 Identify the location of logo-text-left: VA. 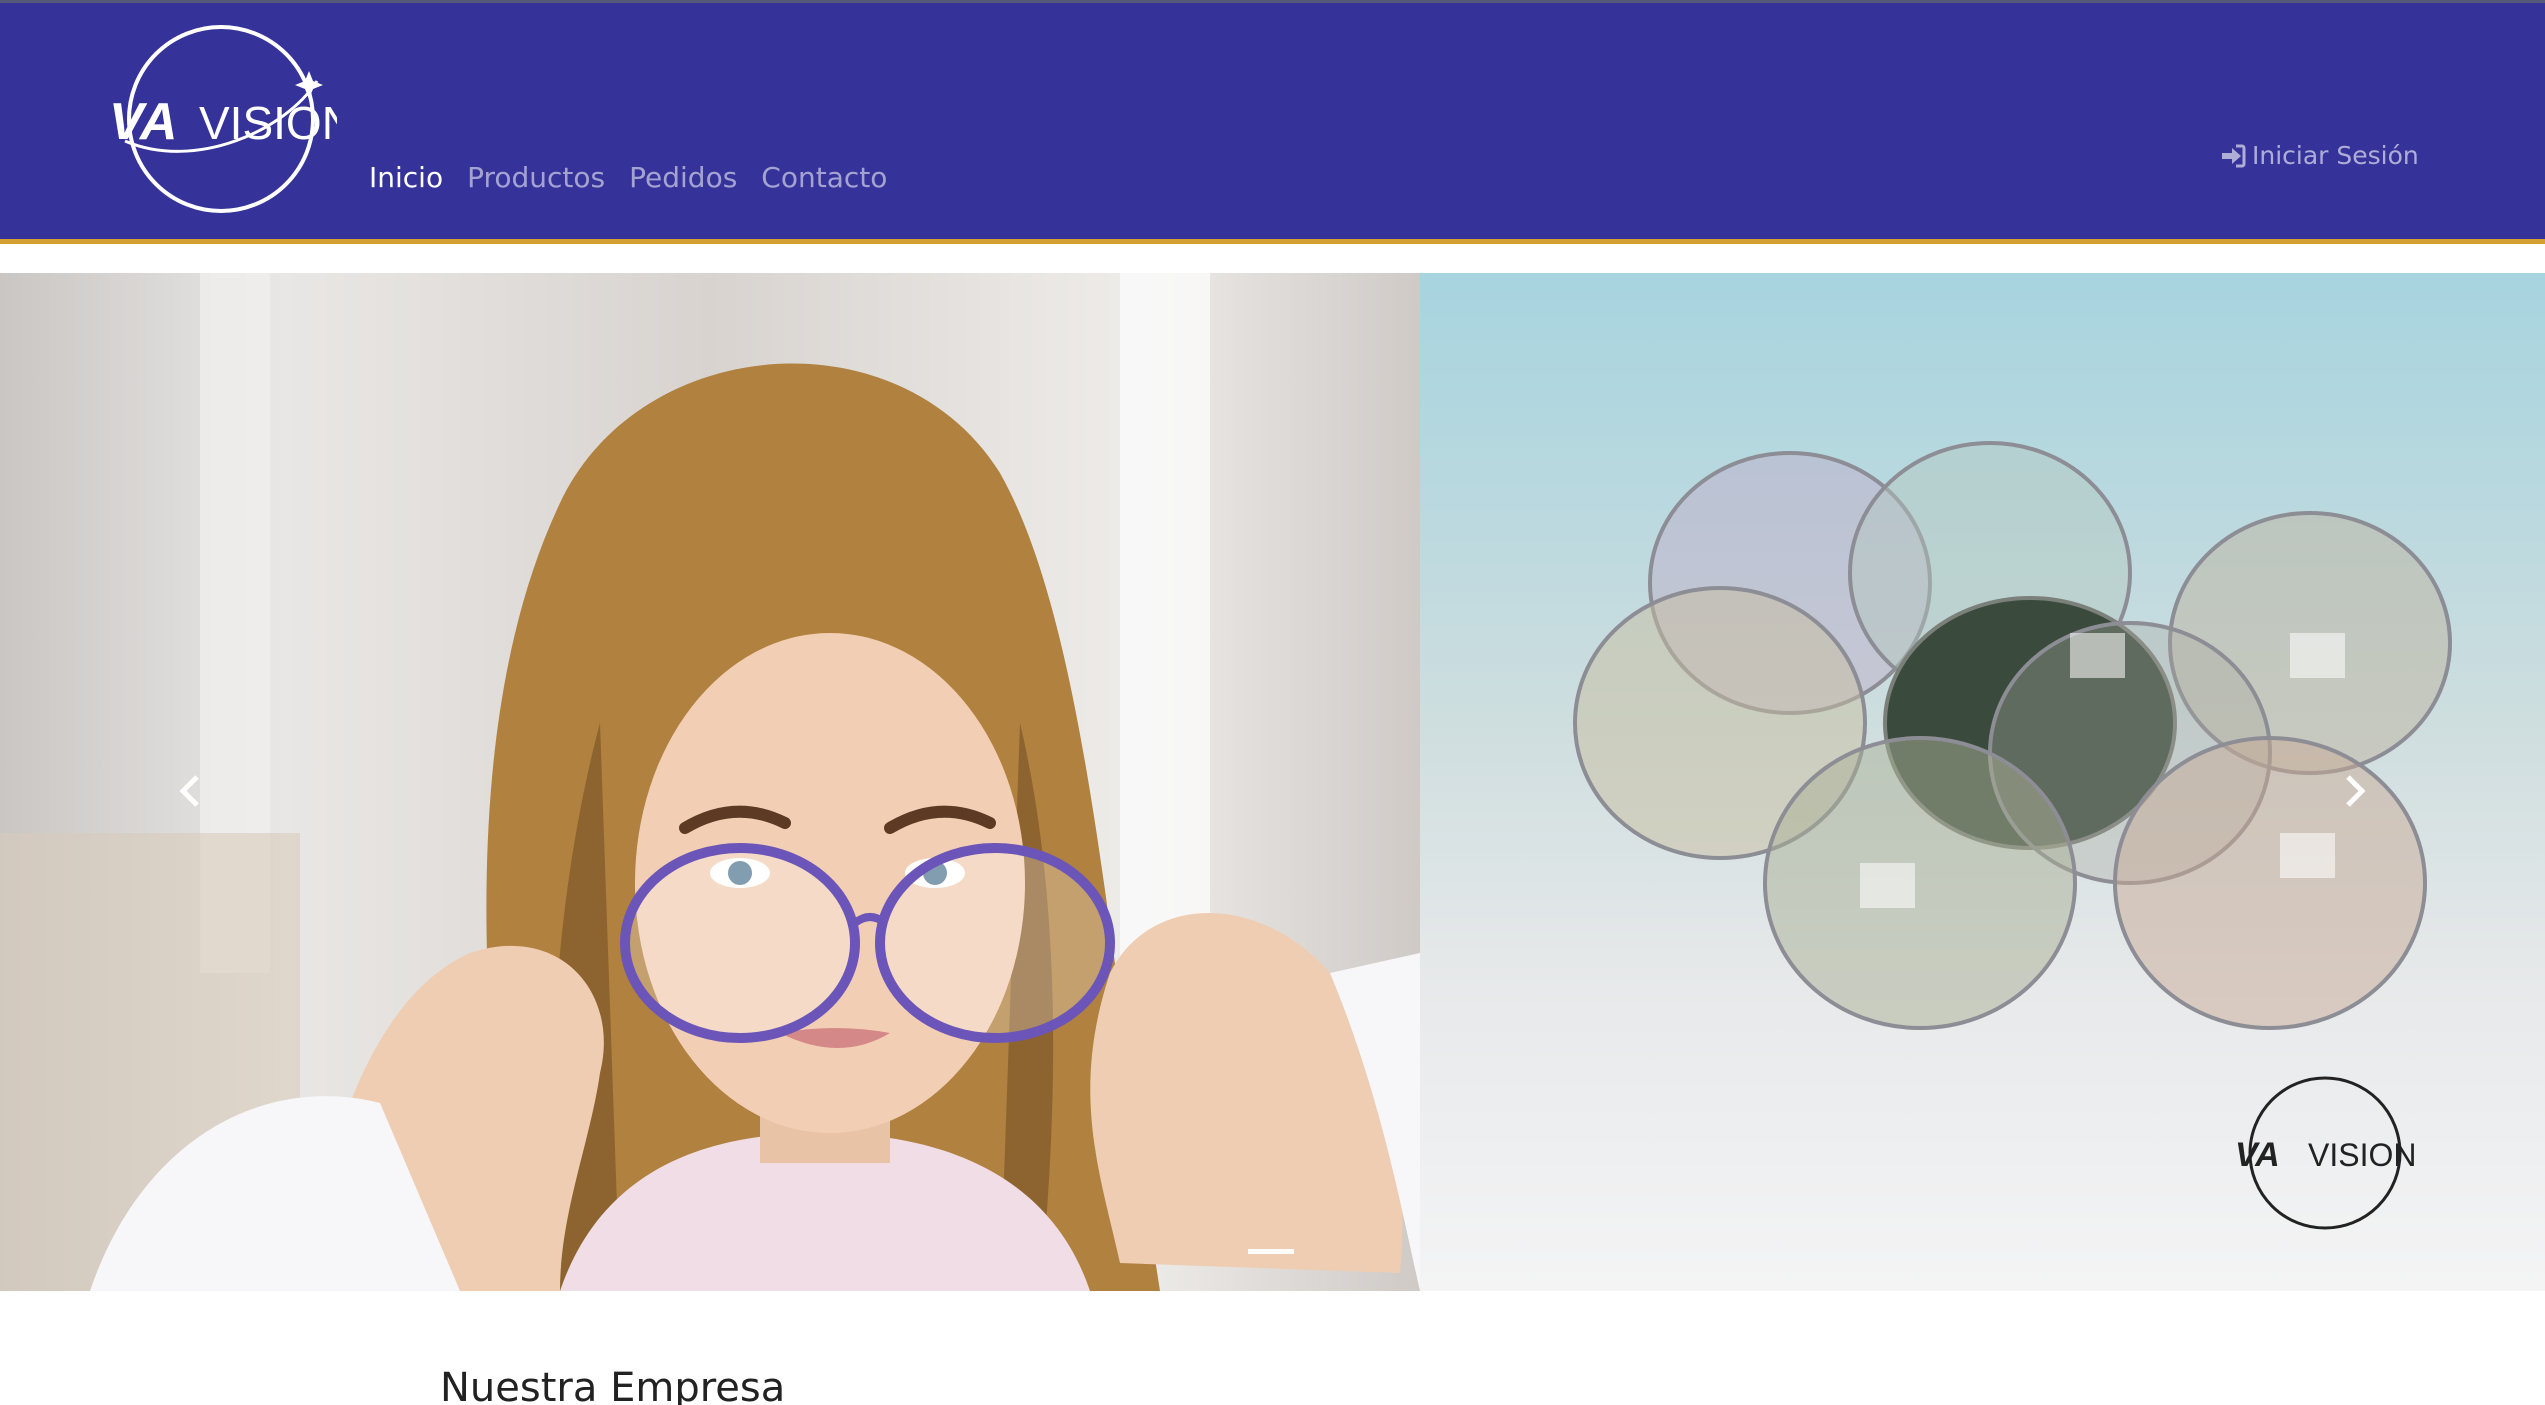
(143, 122).